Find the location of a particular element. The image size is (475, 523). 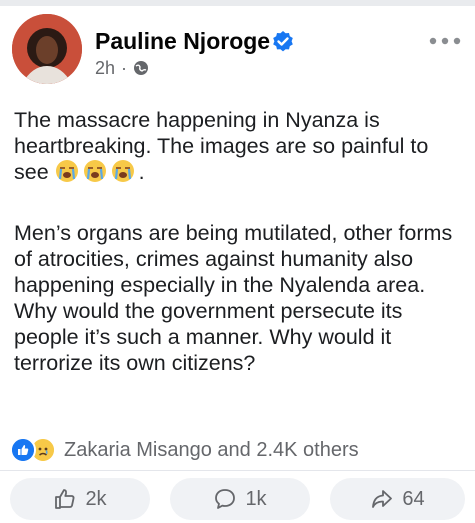

comment-icon is located at coordinates (225, 499).